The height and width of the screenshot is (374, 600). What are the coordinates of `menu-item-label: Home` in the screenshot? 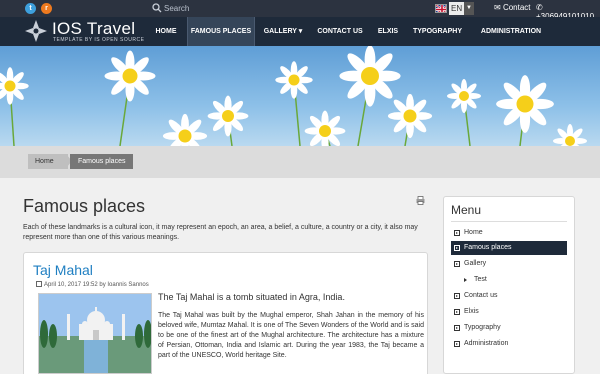 It's located at (473, 232).